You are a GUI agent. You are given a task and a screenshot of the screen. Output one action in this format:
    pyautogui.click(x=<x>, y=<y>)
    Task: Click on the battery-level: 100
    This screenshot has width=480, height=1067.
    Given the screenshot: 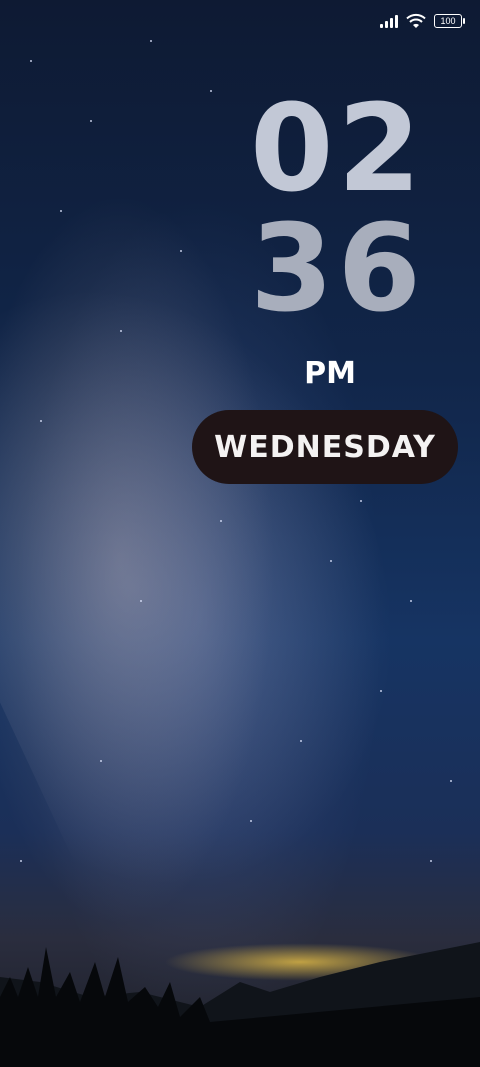 What is the action you would take?
    pyautogui.click(x=448, y=21)
    